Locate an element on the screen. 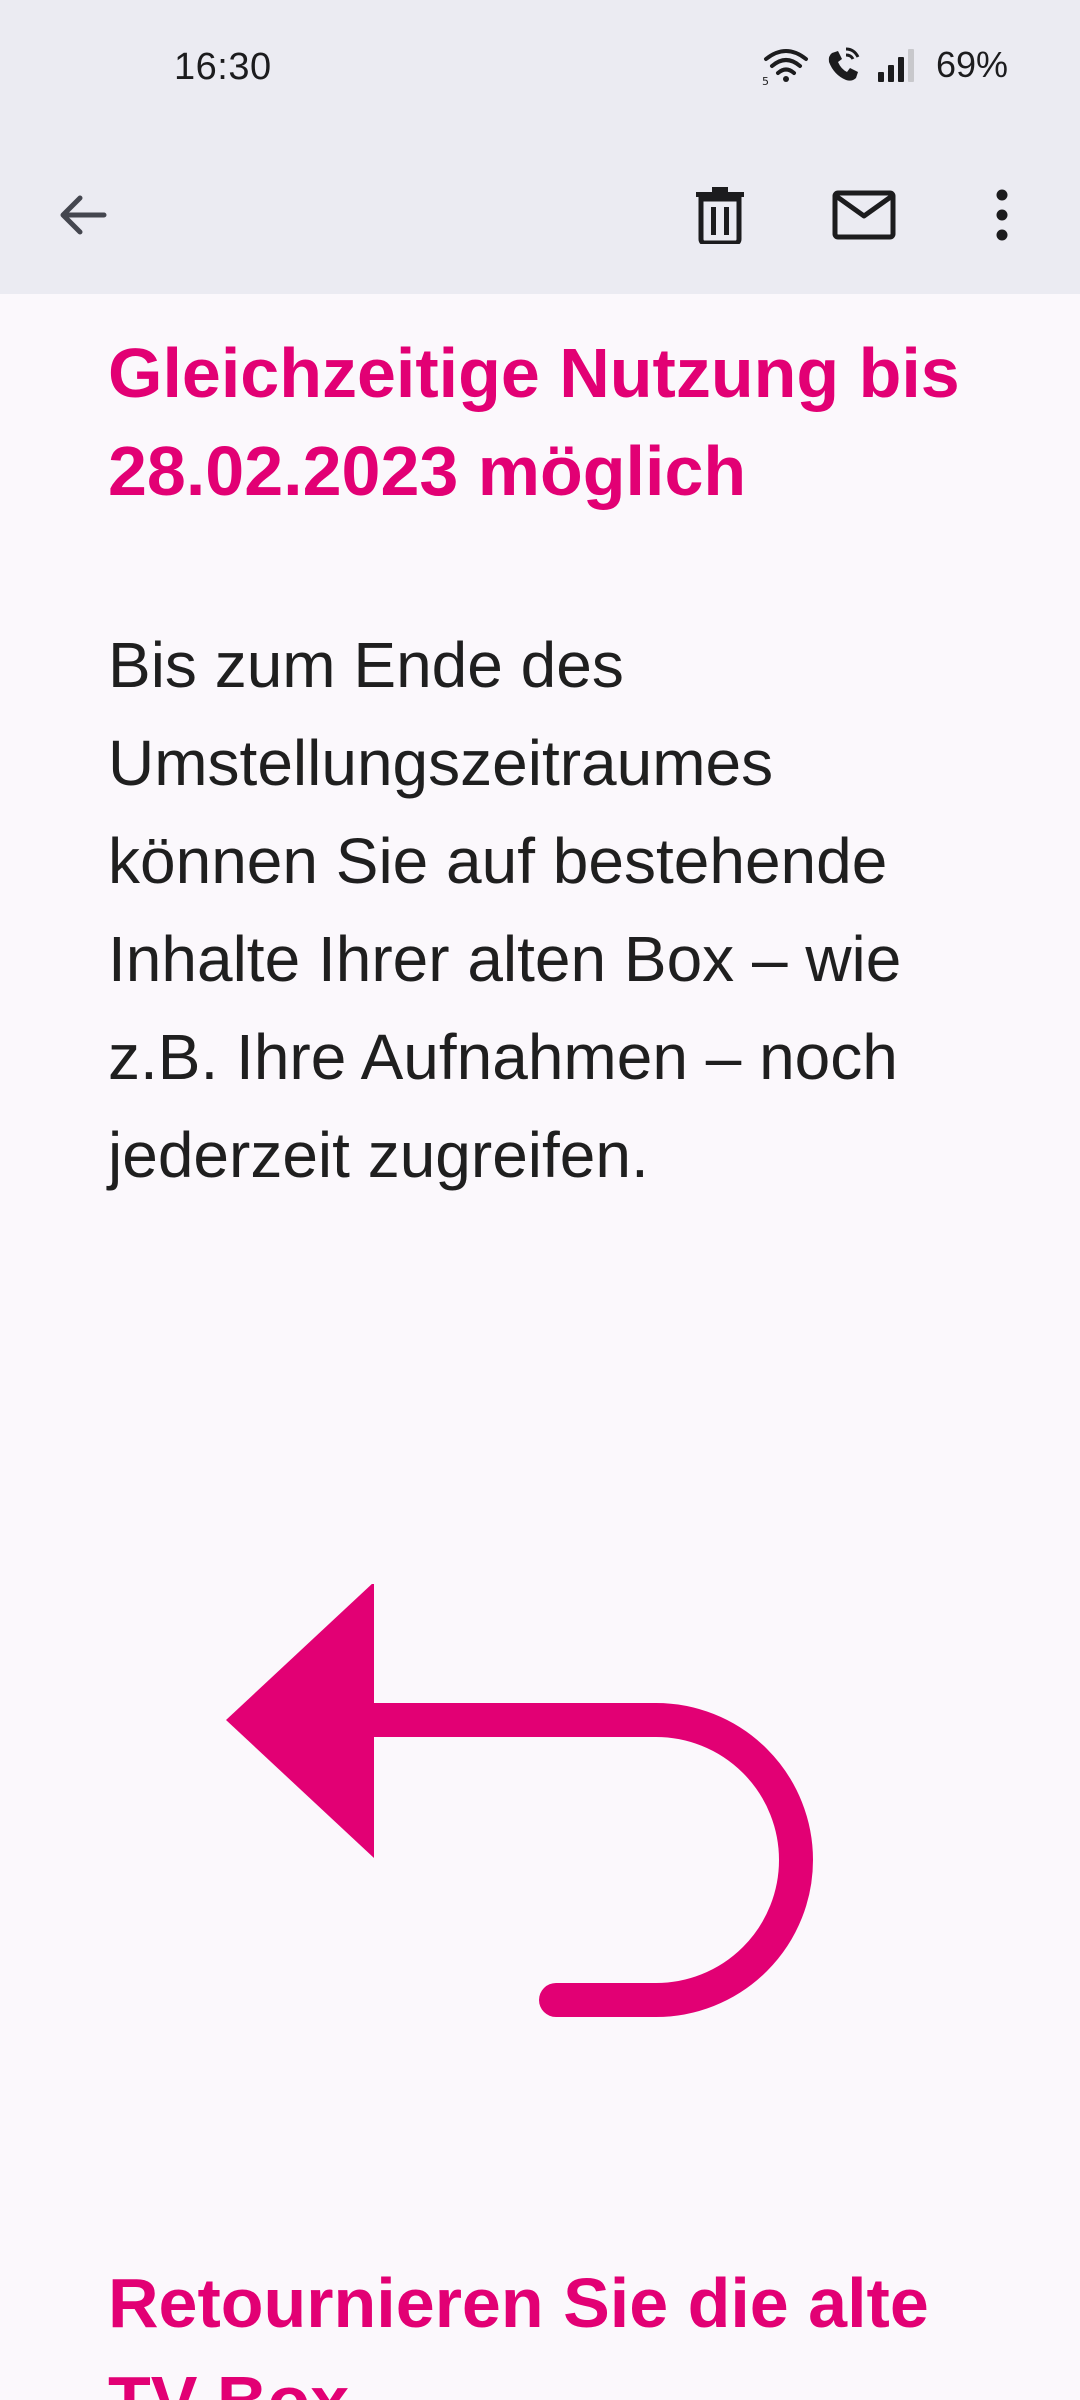 Image resolution: width=1080 pixels, height=2400 pixels. more-options-button is located at coordinates (1002, 217).